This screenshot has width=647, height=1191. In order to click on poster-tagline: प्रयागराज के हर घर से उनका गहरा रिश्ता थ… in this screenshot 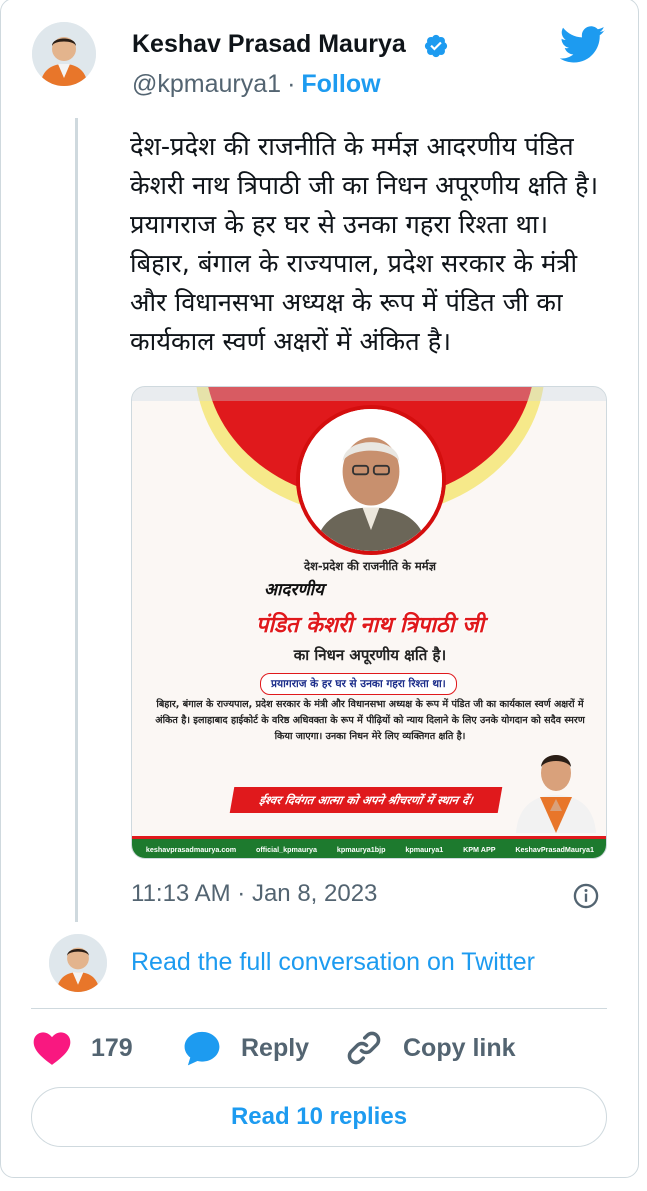, I will do `click(358, 684)`.